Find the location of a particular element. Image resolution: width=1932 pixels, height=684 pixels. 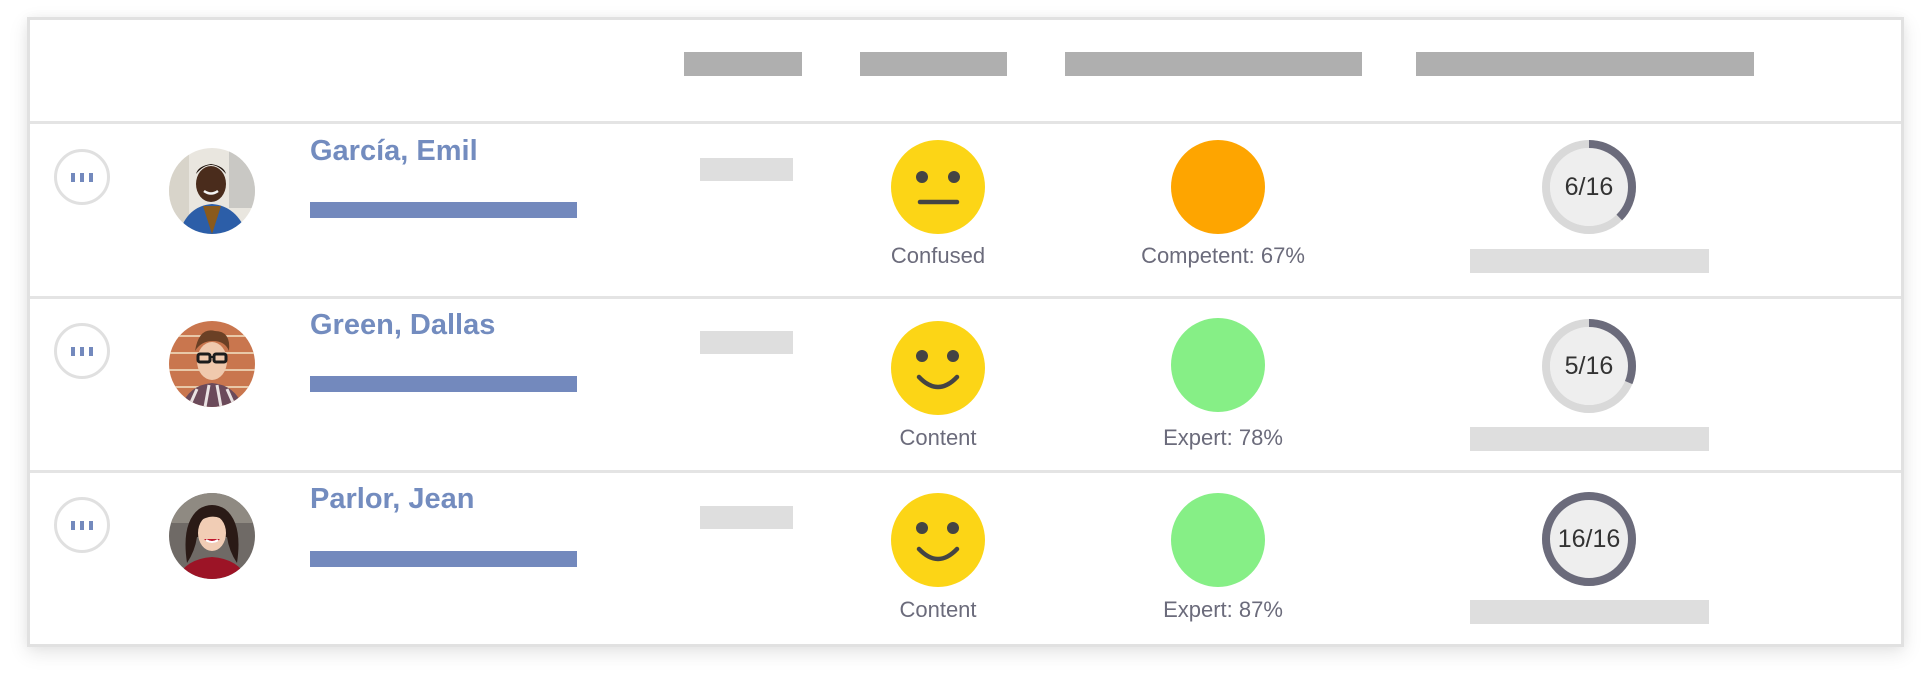

avatar-man-blue-jacket-icon is located at coordinates (212, 191).